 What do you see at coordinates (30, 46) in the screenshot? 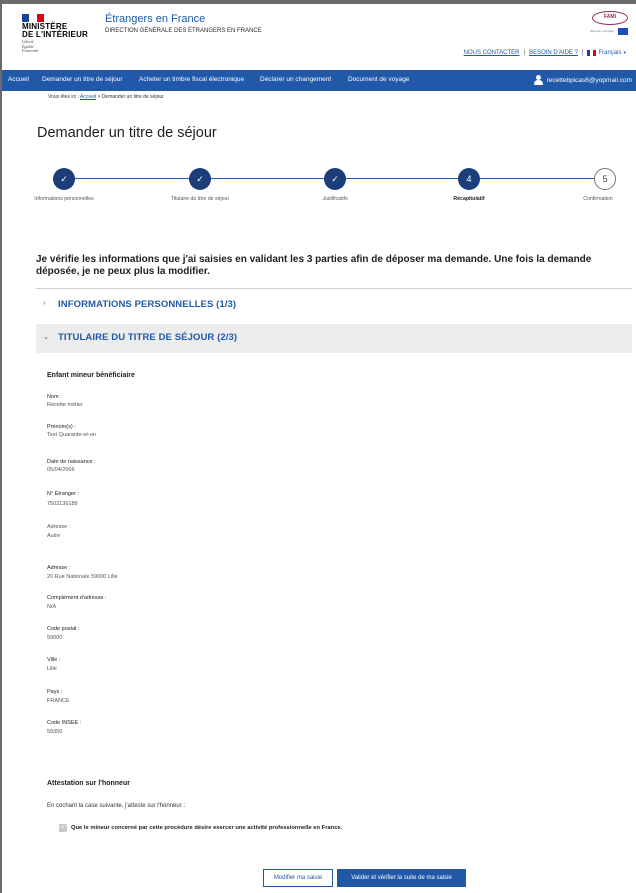
I see `republic-motto: Liberté Égalité Fraternité` at bounding box center [30, 46].